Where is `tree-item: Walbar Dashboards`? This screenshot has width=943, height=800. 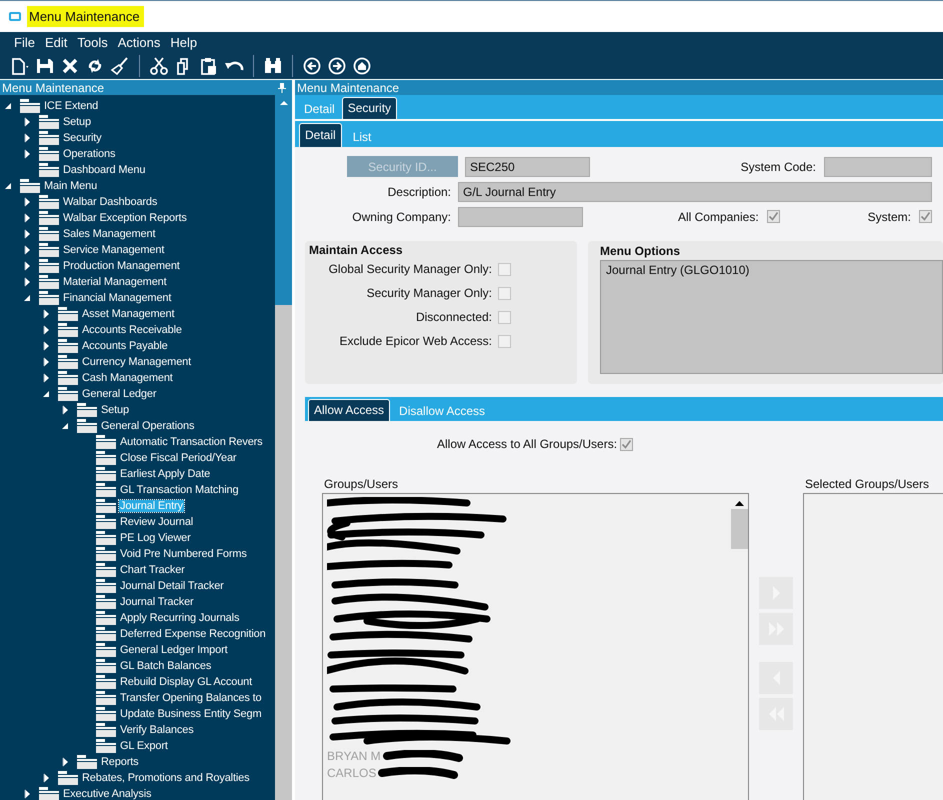 tree-item: Walbar Dashboards is located at coordinates (110, 202).